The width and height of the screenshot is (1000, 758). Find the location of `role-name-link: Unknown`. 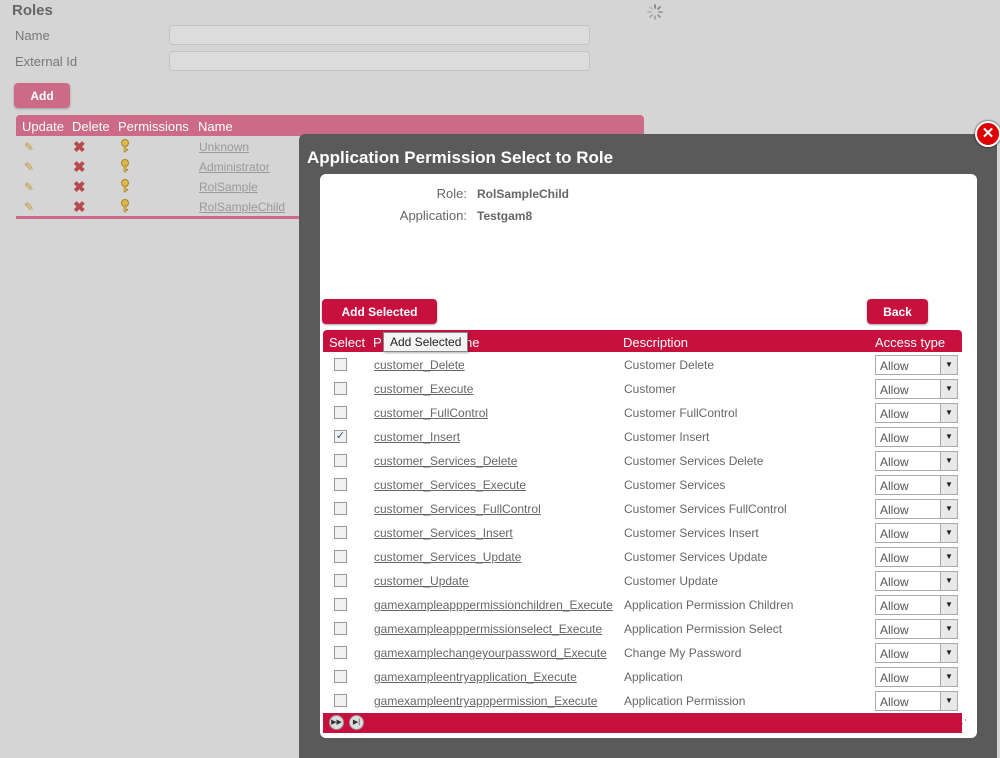

role-name-link: Unknown is located at coordinates (224, 147).